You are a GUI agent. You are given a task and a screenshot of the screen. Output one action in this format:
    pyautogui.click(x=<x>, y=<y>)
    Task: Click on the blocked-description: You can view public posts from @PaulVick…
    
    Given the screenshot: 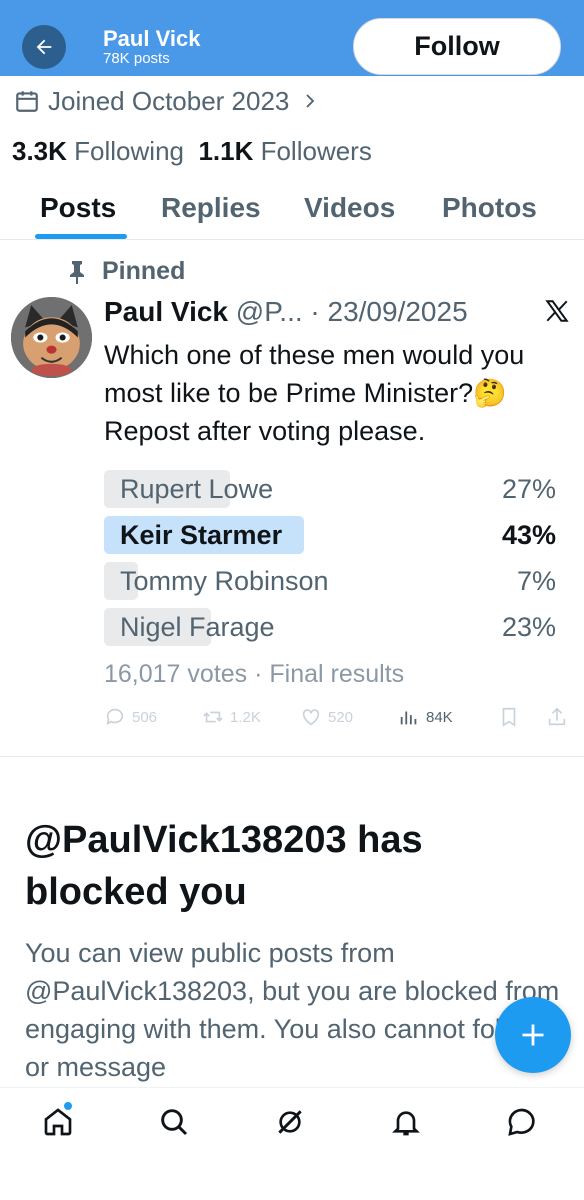 What is the action you would take?
    pyautogui.click(x=292, y=1010)
    